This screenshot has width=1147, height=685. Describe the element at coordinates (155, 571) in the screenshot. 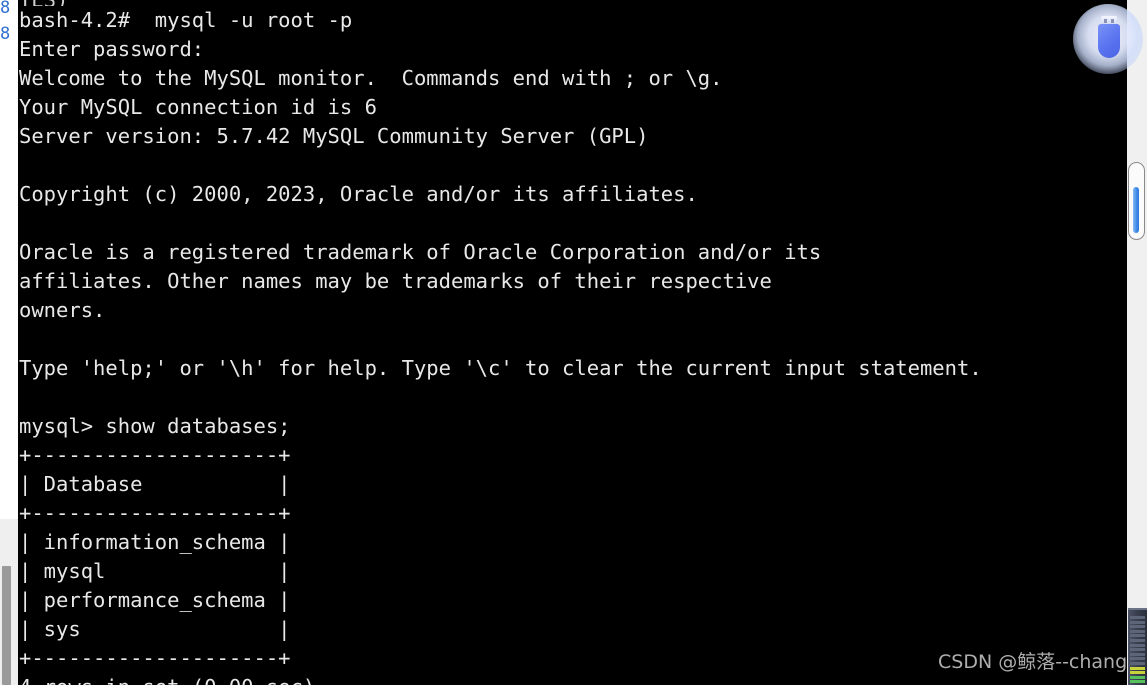

I see `result-table-row: | mysql |` at that location.